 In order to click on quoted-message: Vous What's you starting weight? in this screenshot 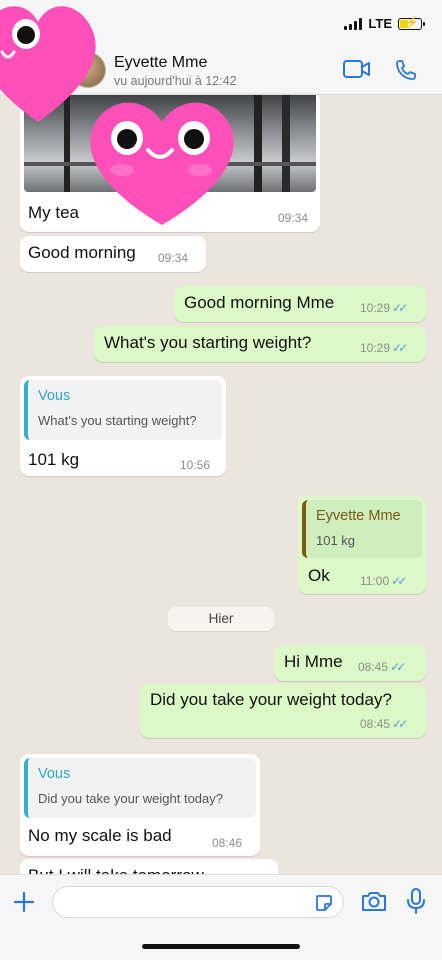, I will do `click(123, 410)`.